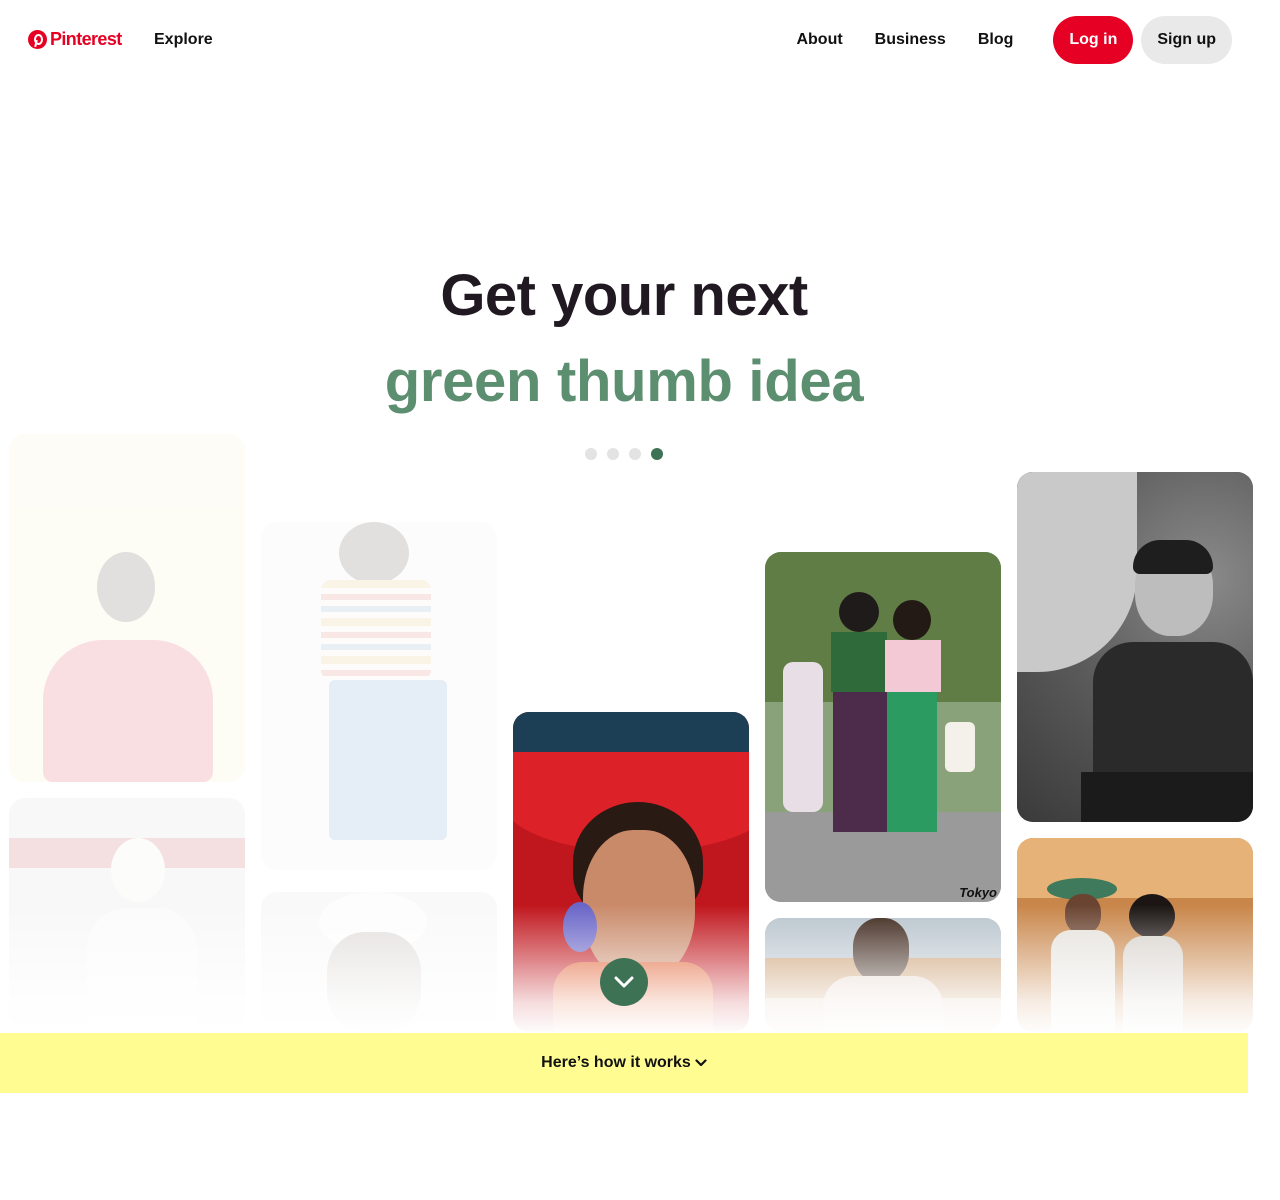 The height and width of the screenshot is (1200, 1280). What do you see at coordinates (883, 975) in the screenshot?
I see `pin-image-man-polo` at bounding box center [883, 975].